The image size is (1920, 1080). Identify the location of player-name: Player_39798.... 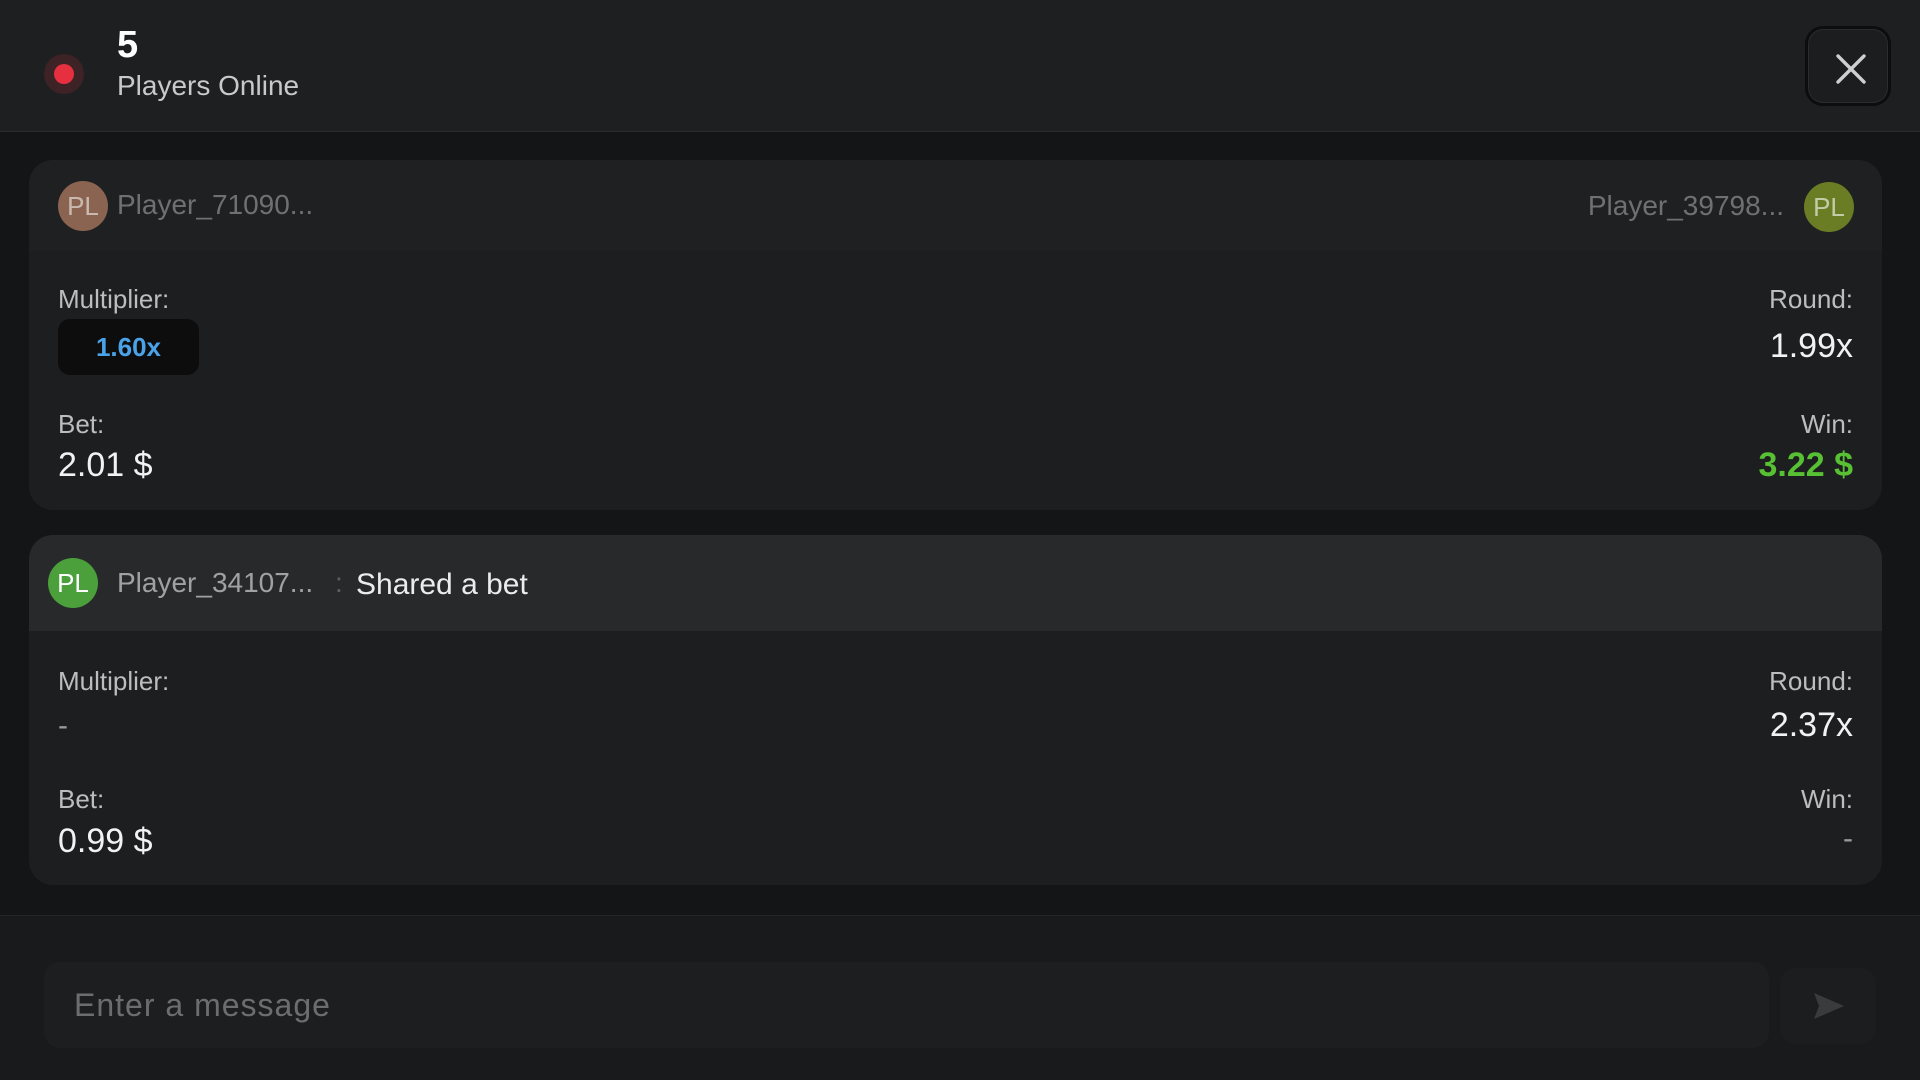
(1686, 206).